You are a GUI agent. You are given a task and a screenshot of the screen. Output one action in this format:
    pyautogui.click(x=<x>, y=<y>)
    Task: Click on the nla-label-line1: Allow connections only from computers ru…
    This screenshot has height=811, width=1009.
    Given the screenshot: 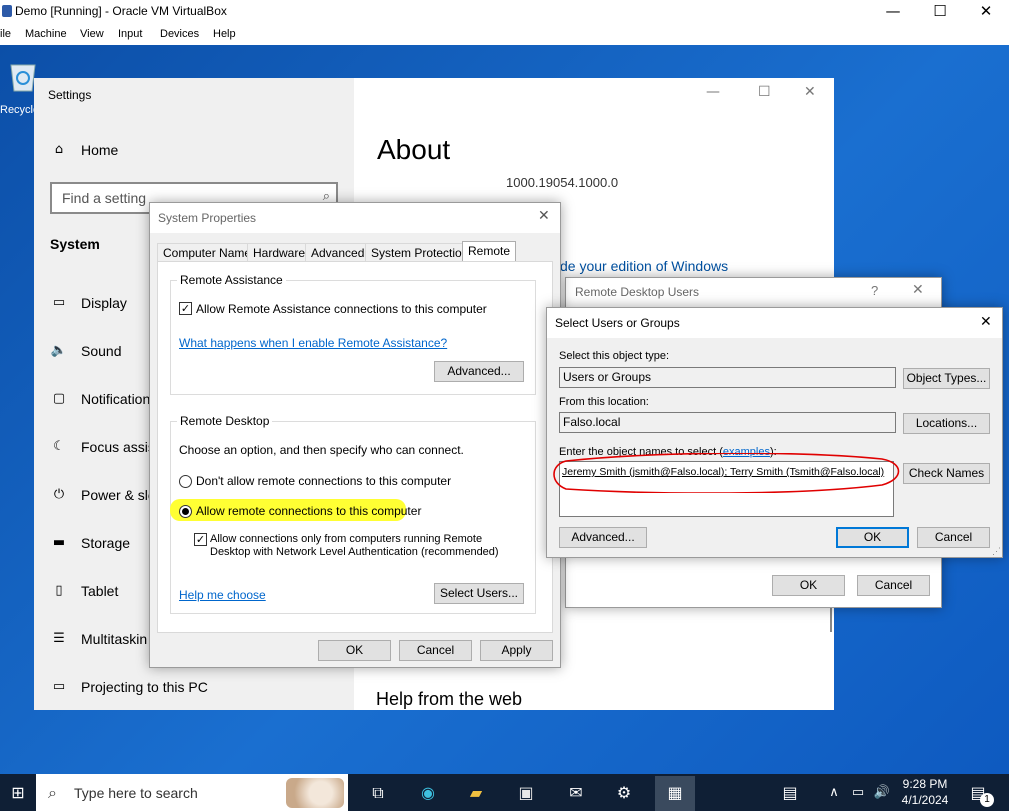 What is the action you would take?
    pyautogui.click(x=346, y=539)
    